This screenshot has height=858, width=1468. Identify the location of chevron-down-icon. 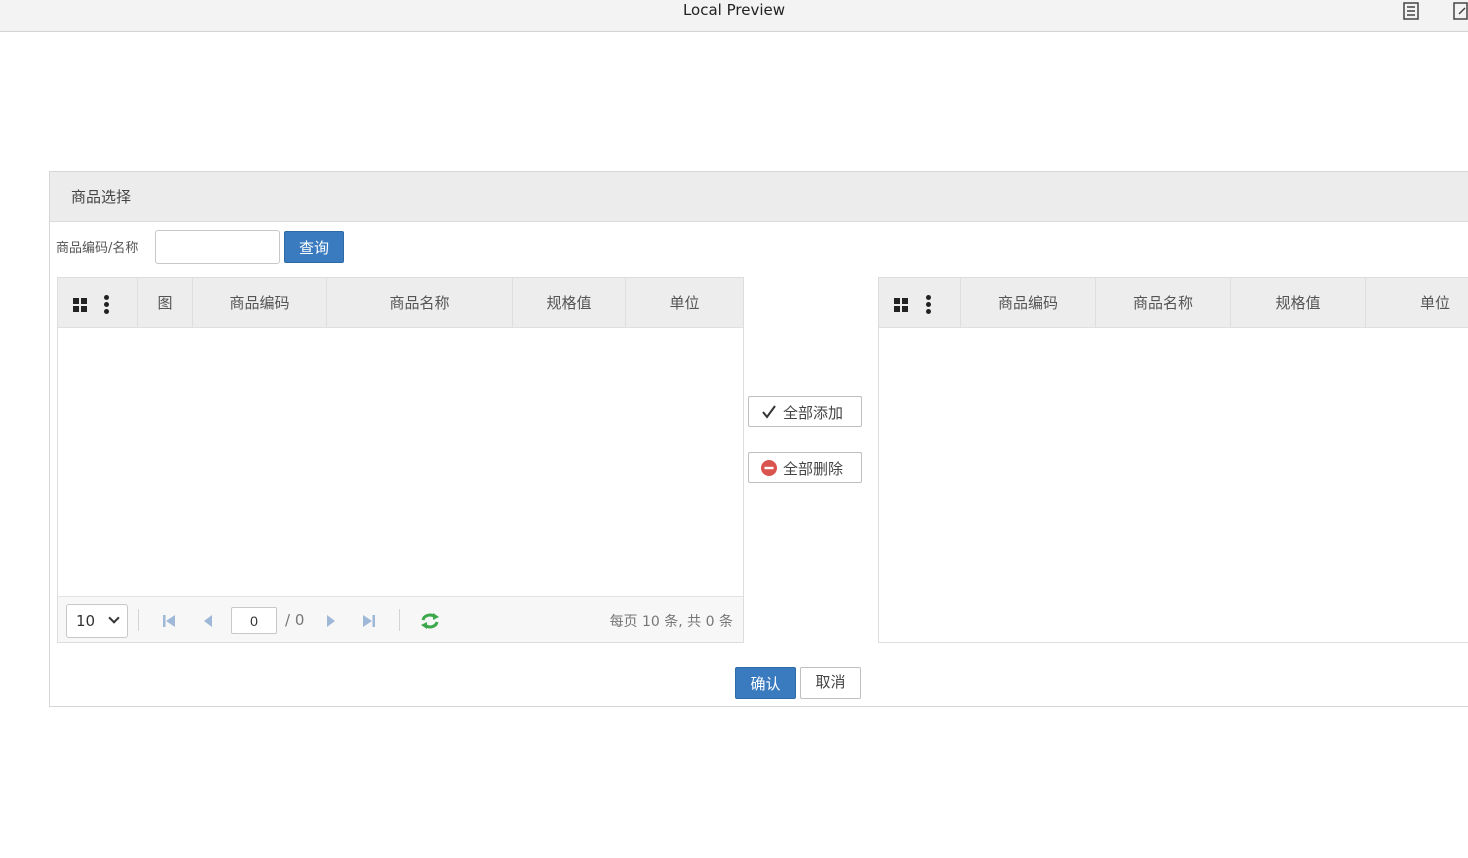
(114, 618).